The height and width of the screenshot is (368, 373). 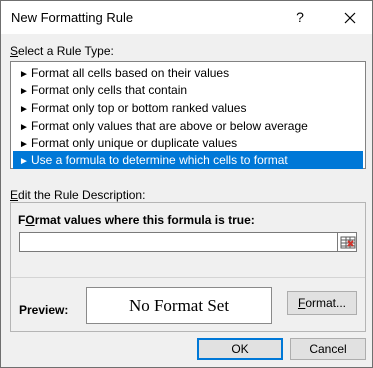 What do you see at coordinates (62, 51) in the screenshot?
I see `rule-type-label: Select a Rule Type:` at bounding box center [62, 51].